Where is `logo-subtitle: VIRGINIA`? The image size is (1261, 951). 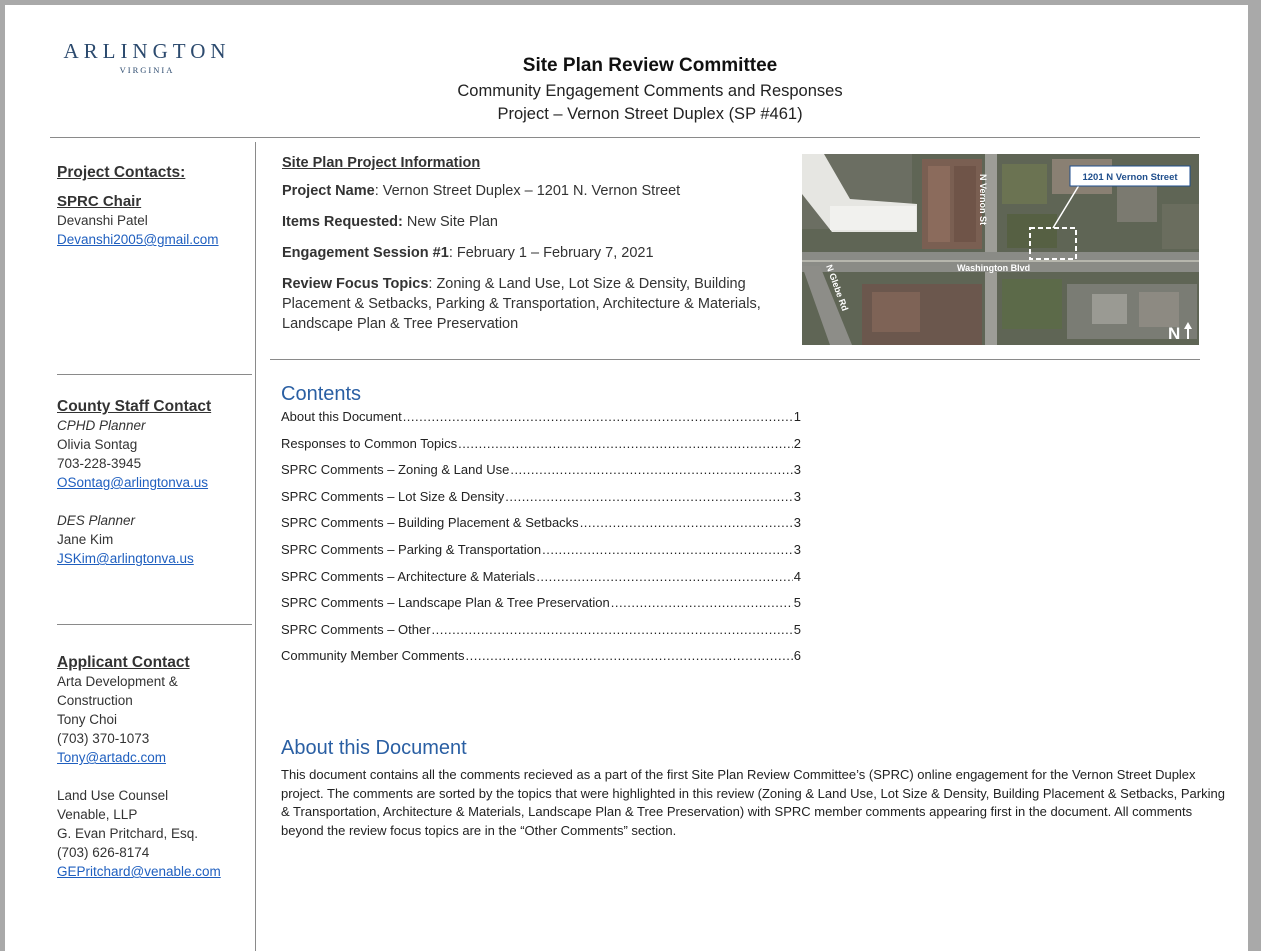
logo-subtitle: VIRGINIA is located at coordinates (147, 70).